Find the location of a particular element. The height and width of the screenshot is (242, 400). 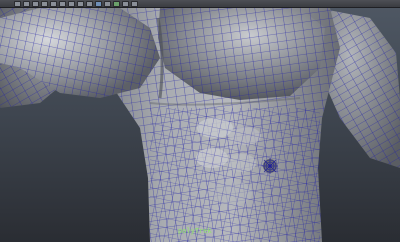

shelf-toolbar is located at coordinates (200, 4).